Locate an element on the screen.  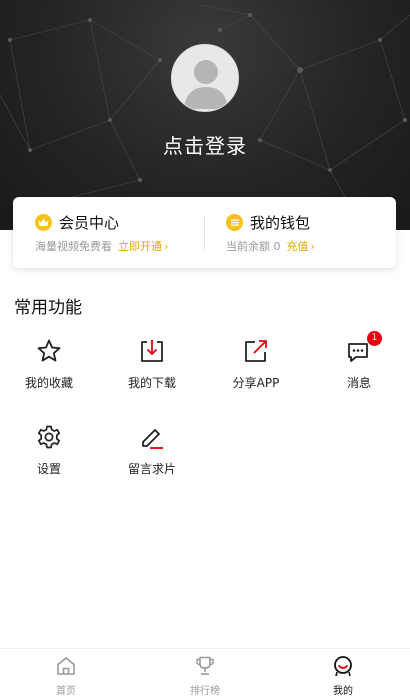
card-divider is located at coordinates (204, 233).